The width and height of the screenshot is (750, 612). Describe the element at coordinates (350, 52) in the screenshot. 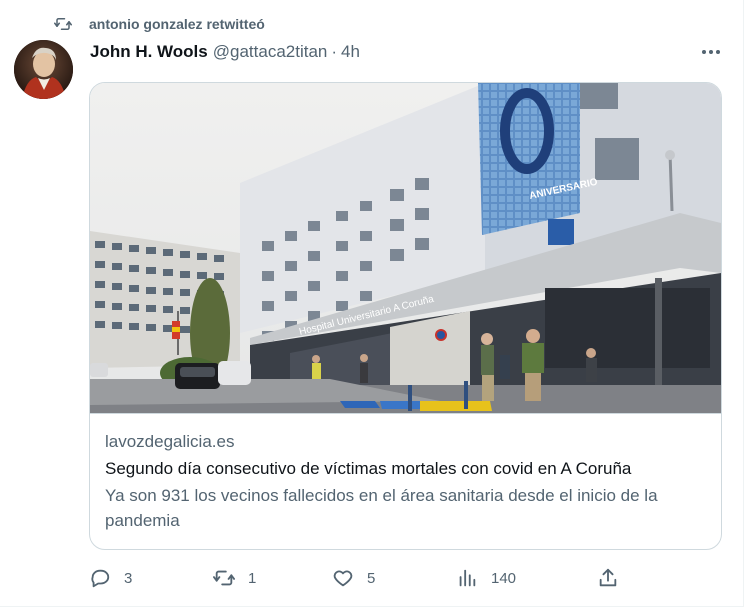

I see `tweet-timestamp: 4h` at that location.